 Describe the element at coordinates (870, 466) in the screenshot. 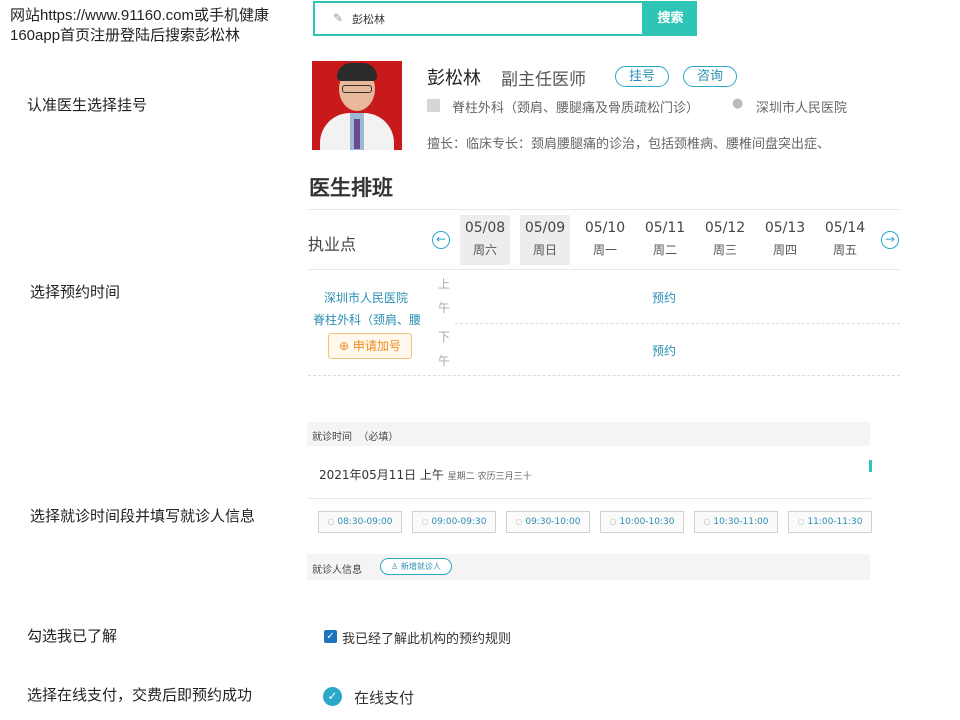

I see `scrollbar` at that location.